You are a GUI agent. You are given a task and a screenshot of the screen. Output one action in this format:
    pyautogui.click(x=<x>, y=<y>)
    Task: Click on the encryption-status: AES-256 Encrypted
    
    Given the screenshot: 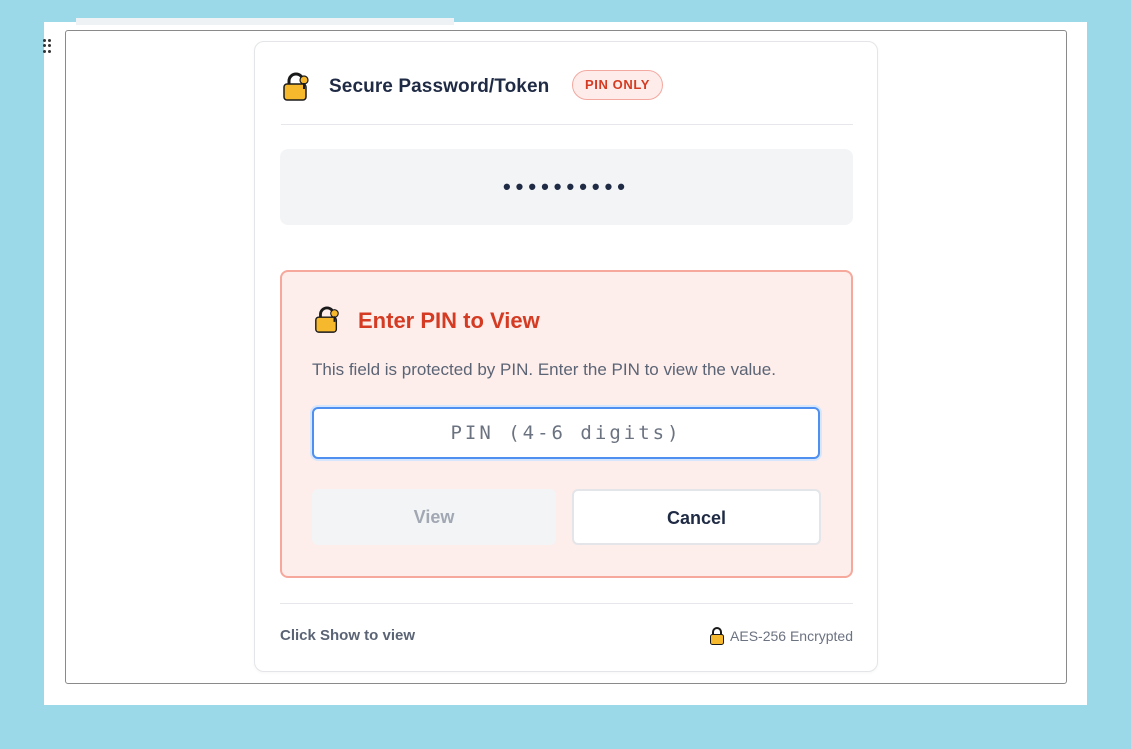 What is the action you would take?
    pyautogui.click(x=781, y=636)
    